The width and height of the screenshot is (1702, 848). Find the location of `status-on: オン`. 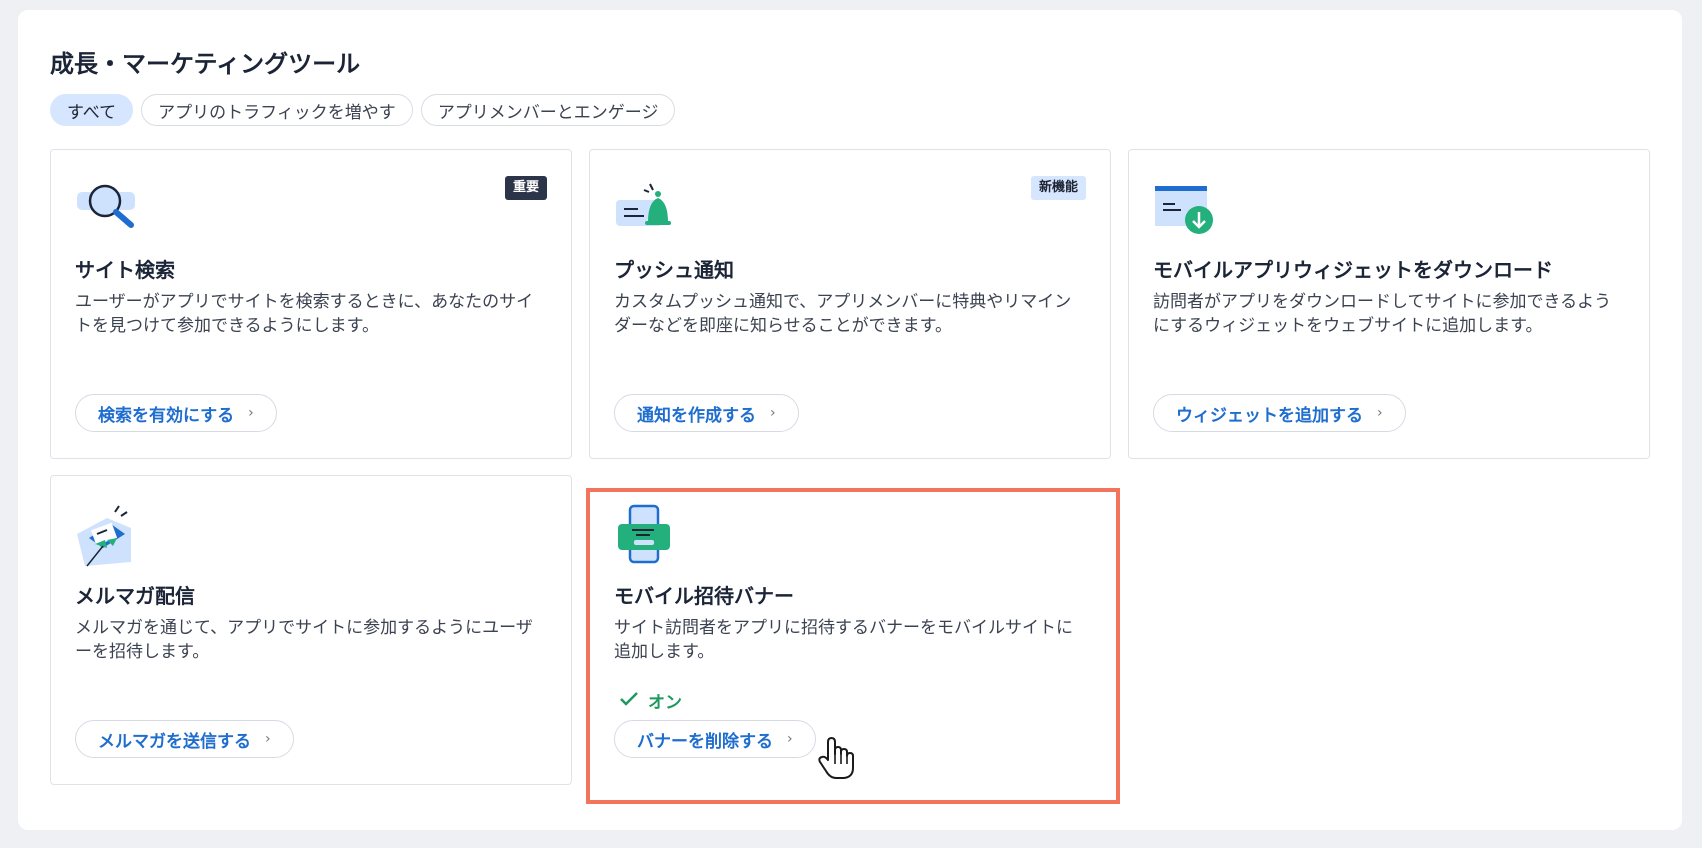

status-on: オン is located at coordinates (651, 700).